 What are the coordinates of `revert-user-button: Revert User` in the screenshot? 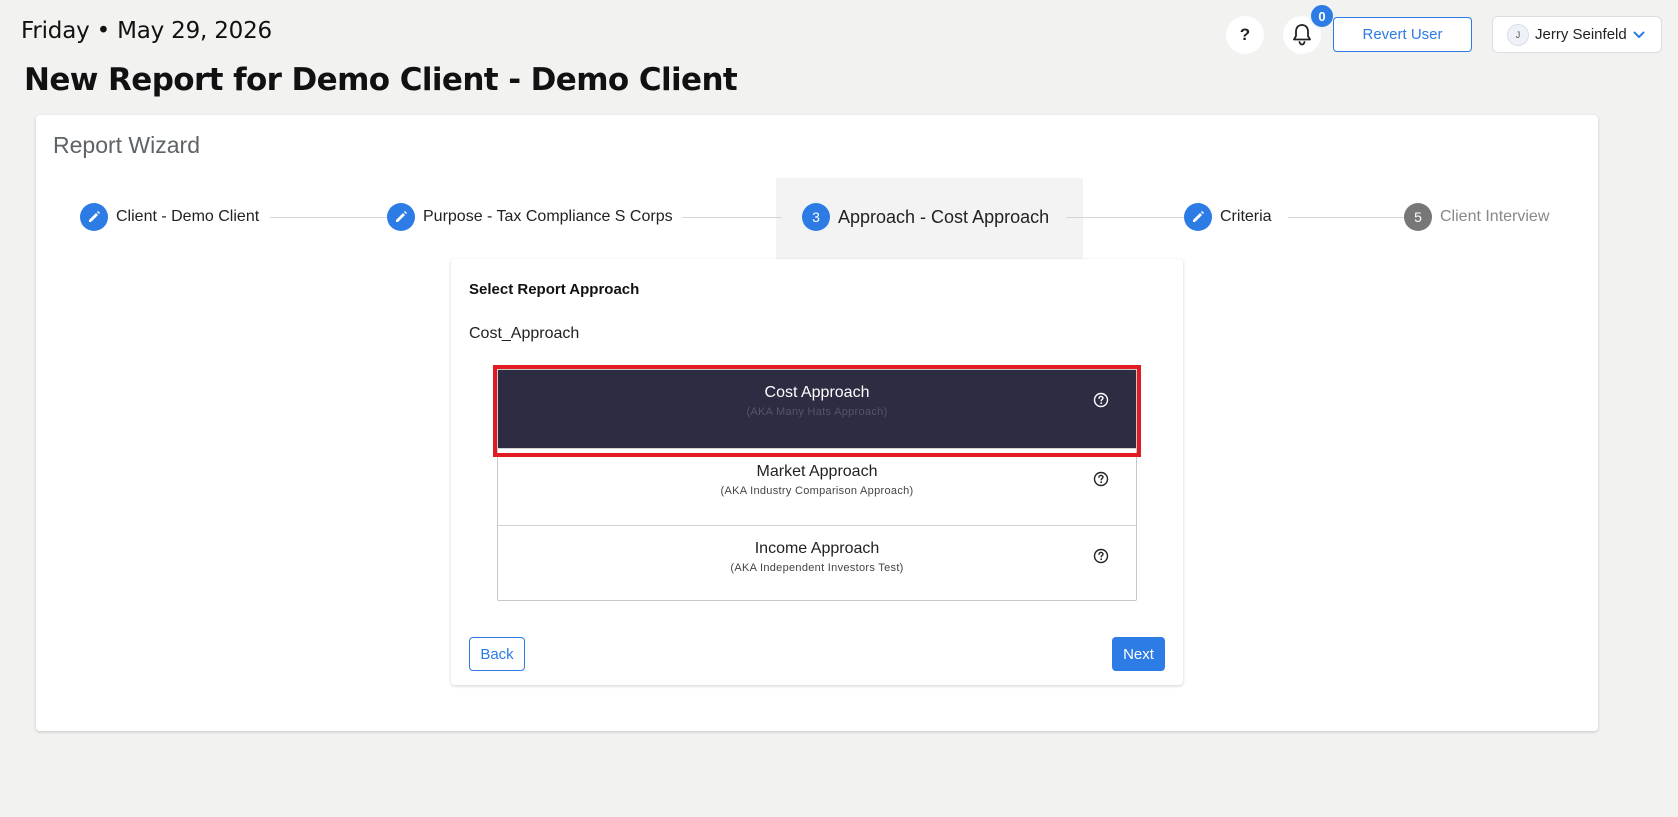 It's located at (1402, 34).